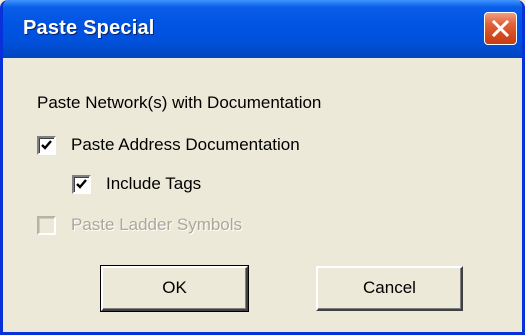 Image resolution: width=525 pixels, height=335 pixels. I want to click on include-tags-checkbox, so click(81, 184).